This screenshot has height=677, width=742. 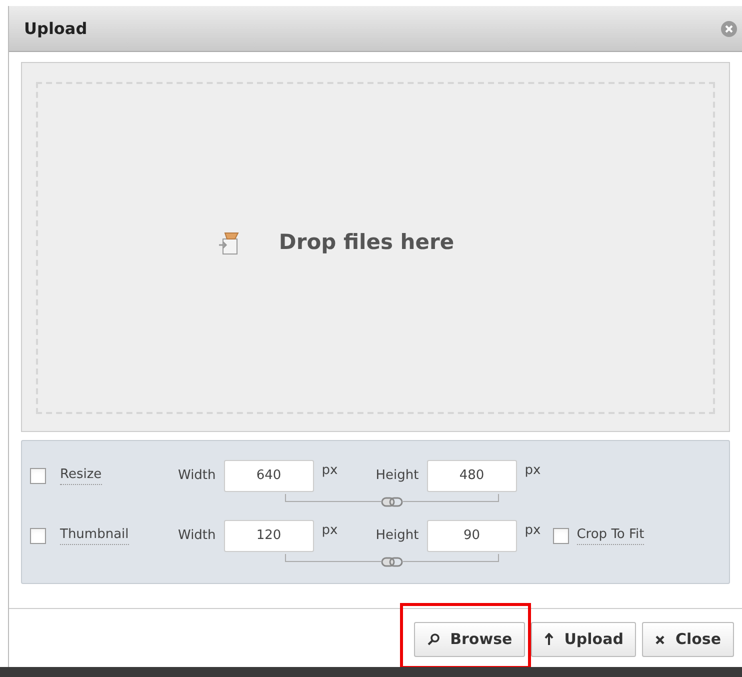 I want to click on window-title: Upload, so click(x=56, y=29).